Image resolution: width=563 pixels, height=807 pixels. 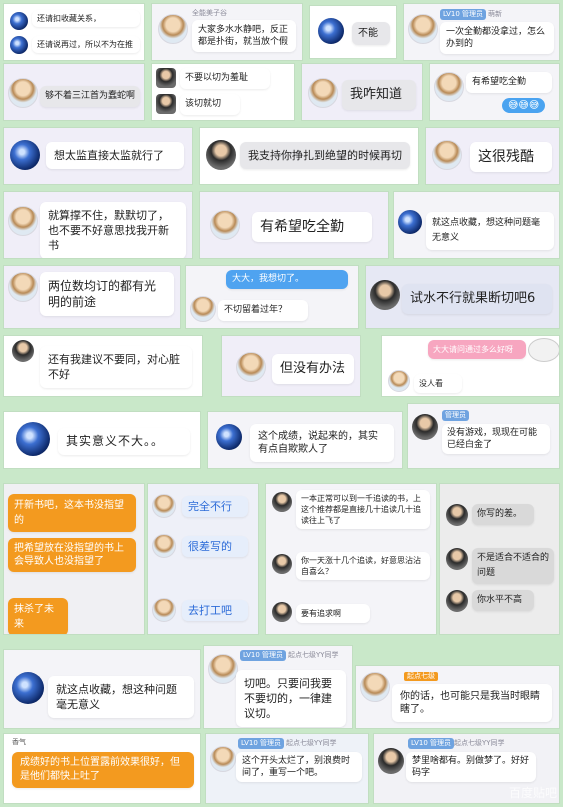 What do you see at coordinates (225, 78) in the screenshot?
I see `chat-bubble: 不要以切为羞耻` at bounding box center [225, 78].